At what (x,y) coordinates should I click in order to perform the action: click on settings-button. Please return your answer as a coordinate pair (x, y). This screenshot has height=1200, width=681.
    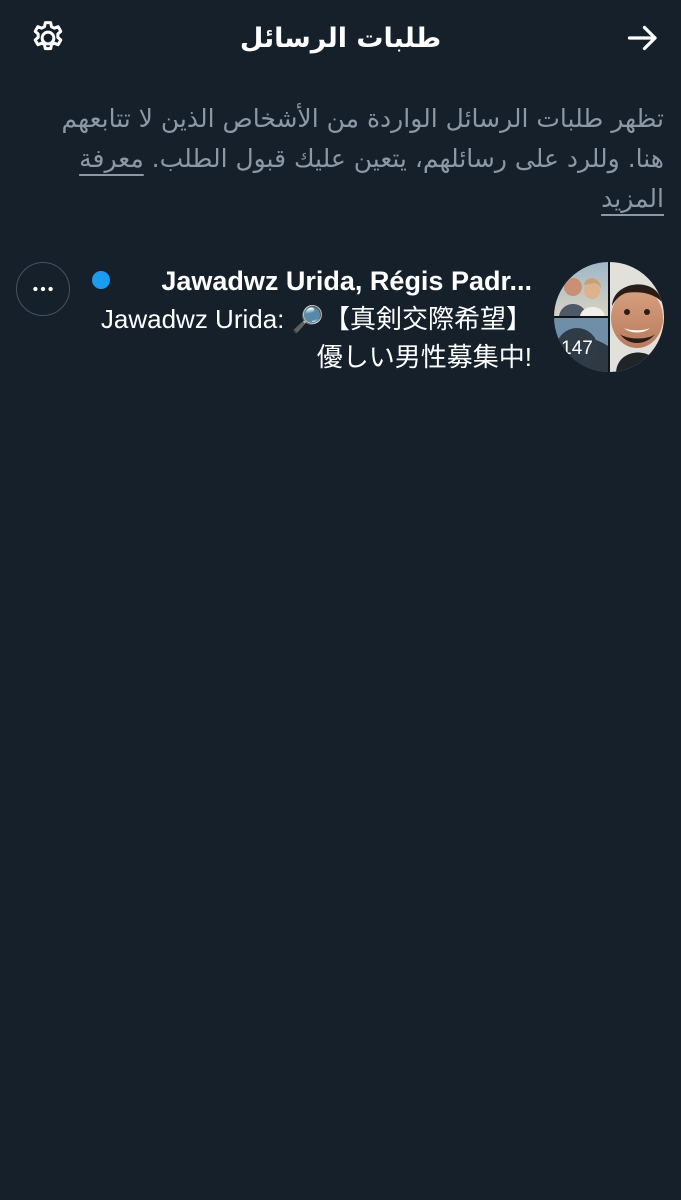
    Looking at the image, I should click on (48, 38).